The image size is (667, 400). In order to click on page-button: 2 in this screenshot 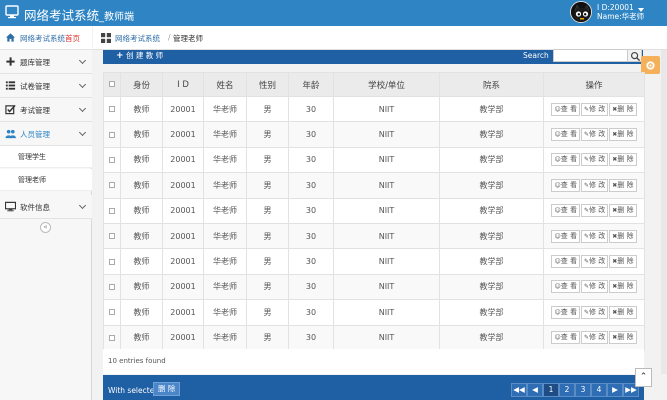, I will do `click(567, 390)`.